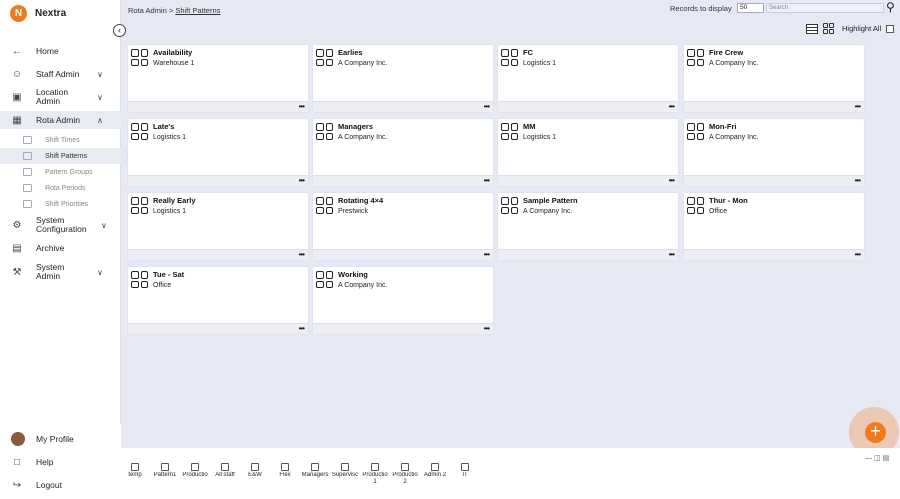  I want to click on sidebar-item-location-admin: ▣ Location Admin ∨, so click(60, 97).